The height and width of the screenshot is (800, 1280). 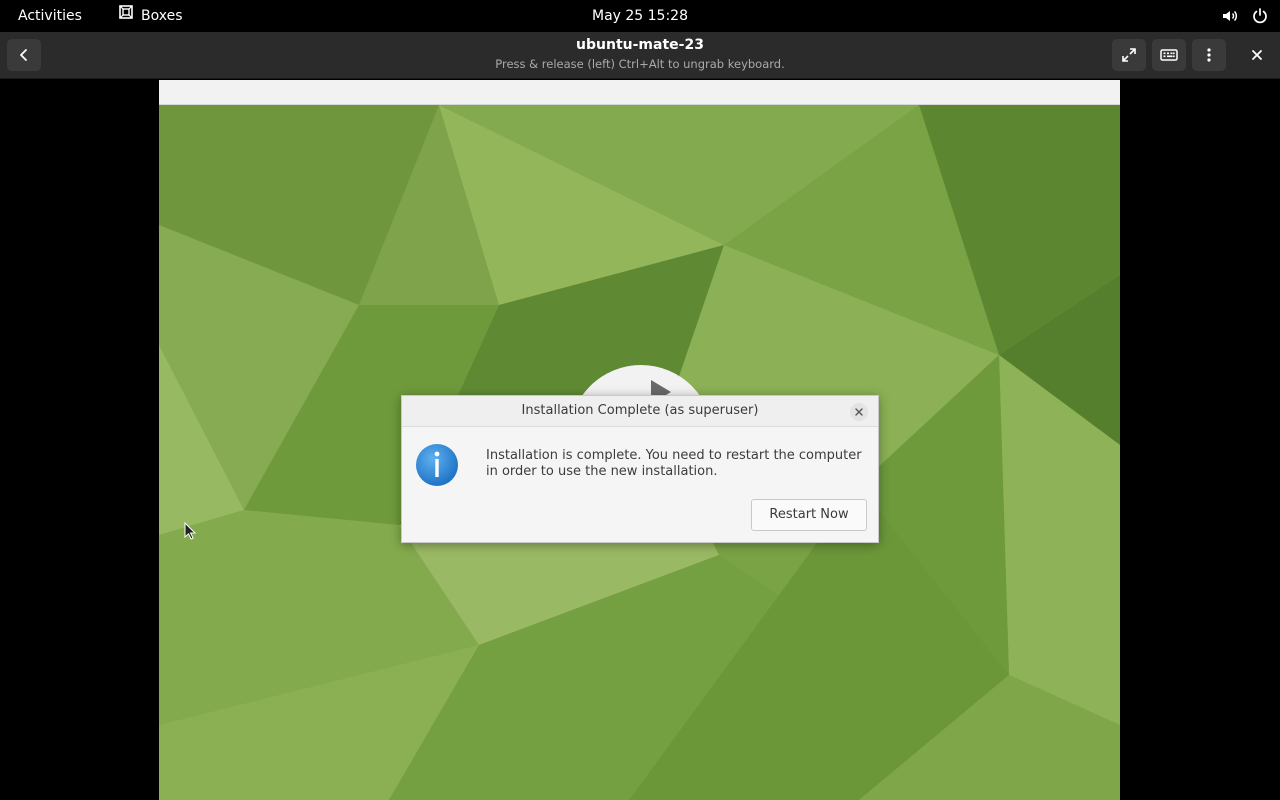 I want to click on keyboard-icon, so click(x=1169, y=55).